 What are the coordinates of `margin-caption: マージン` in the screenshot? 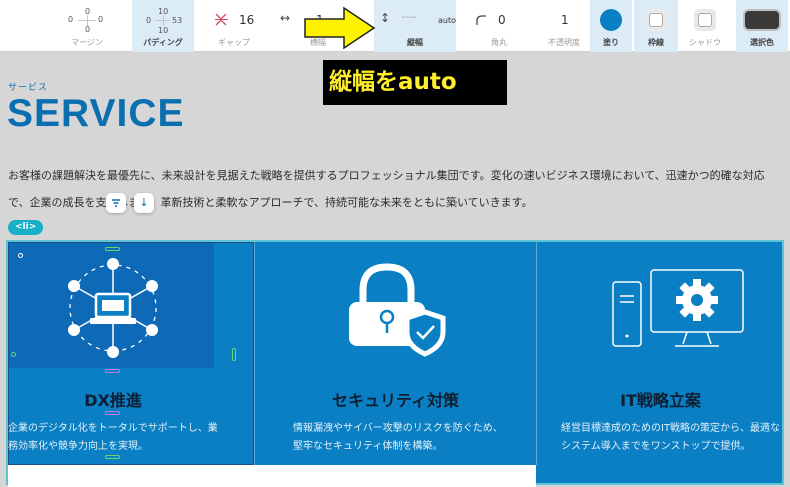 It's located at (87, 42).